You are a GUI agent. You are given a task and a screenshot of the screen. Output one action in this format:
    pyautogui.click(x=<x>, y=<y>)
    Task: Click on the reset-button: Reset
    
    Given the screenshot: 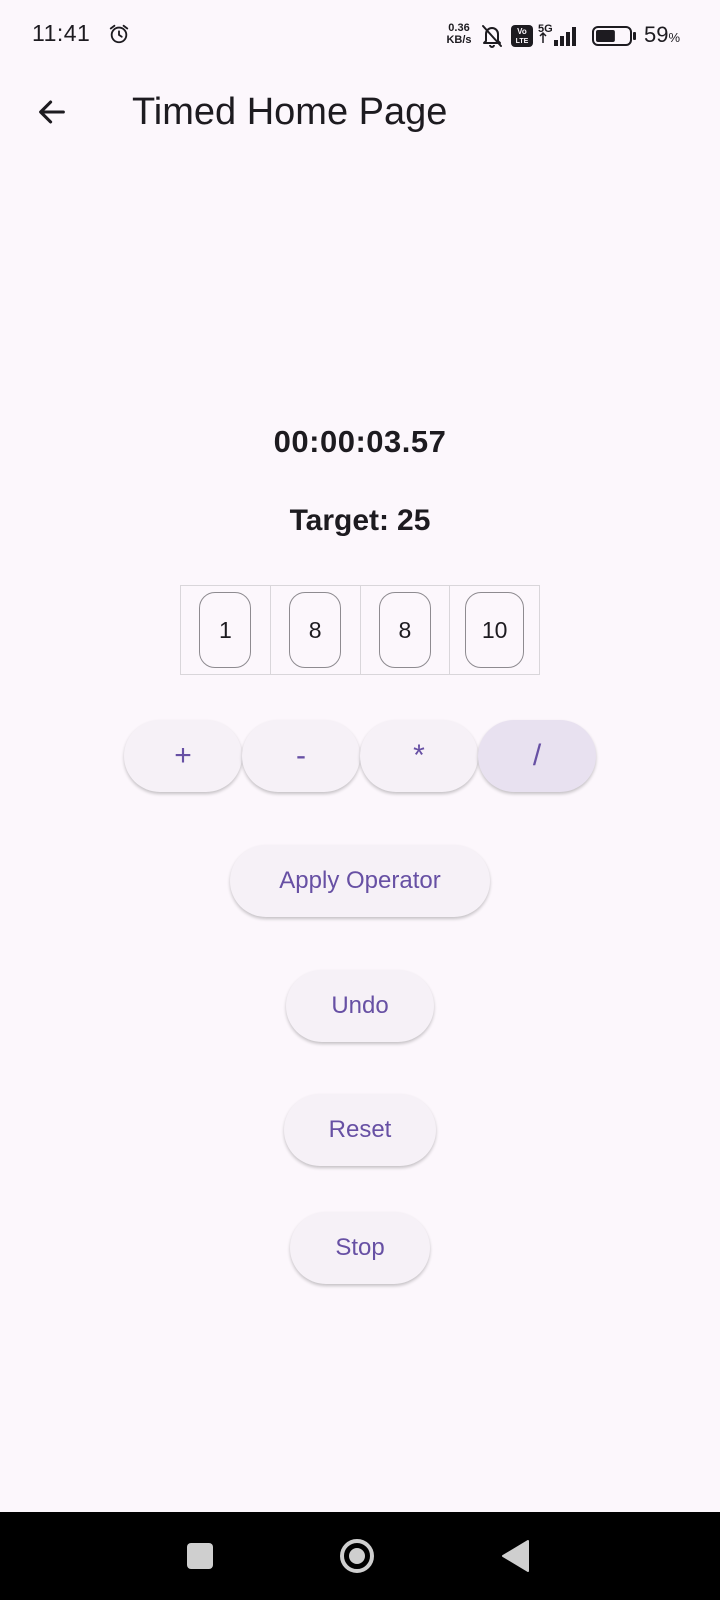 What is the action you would take?
    pyautogui.click(x=360, y=1130)
    